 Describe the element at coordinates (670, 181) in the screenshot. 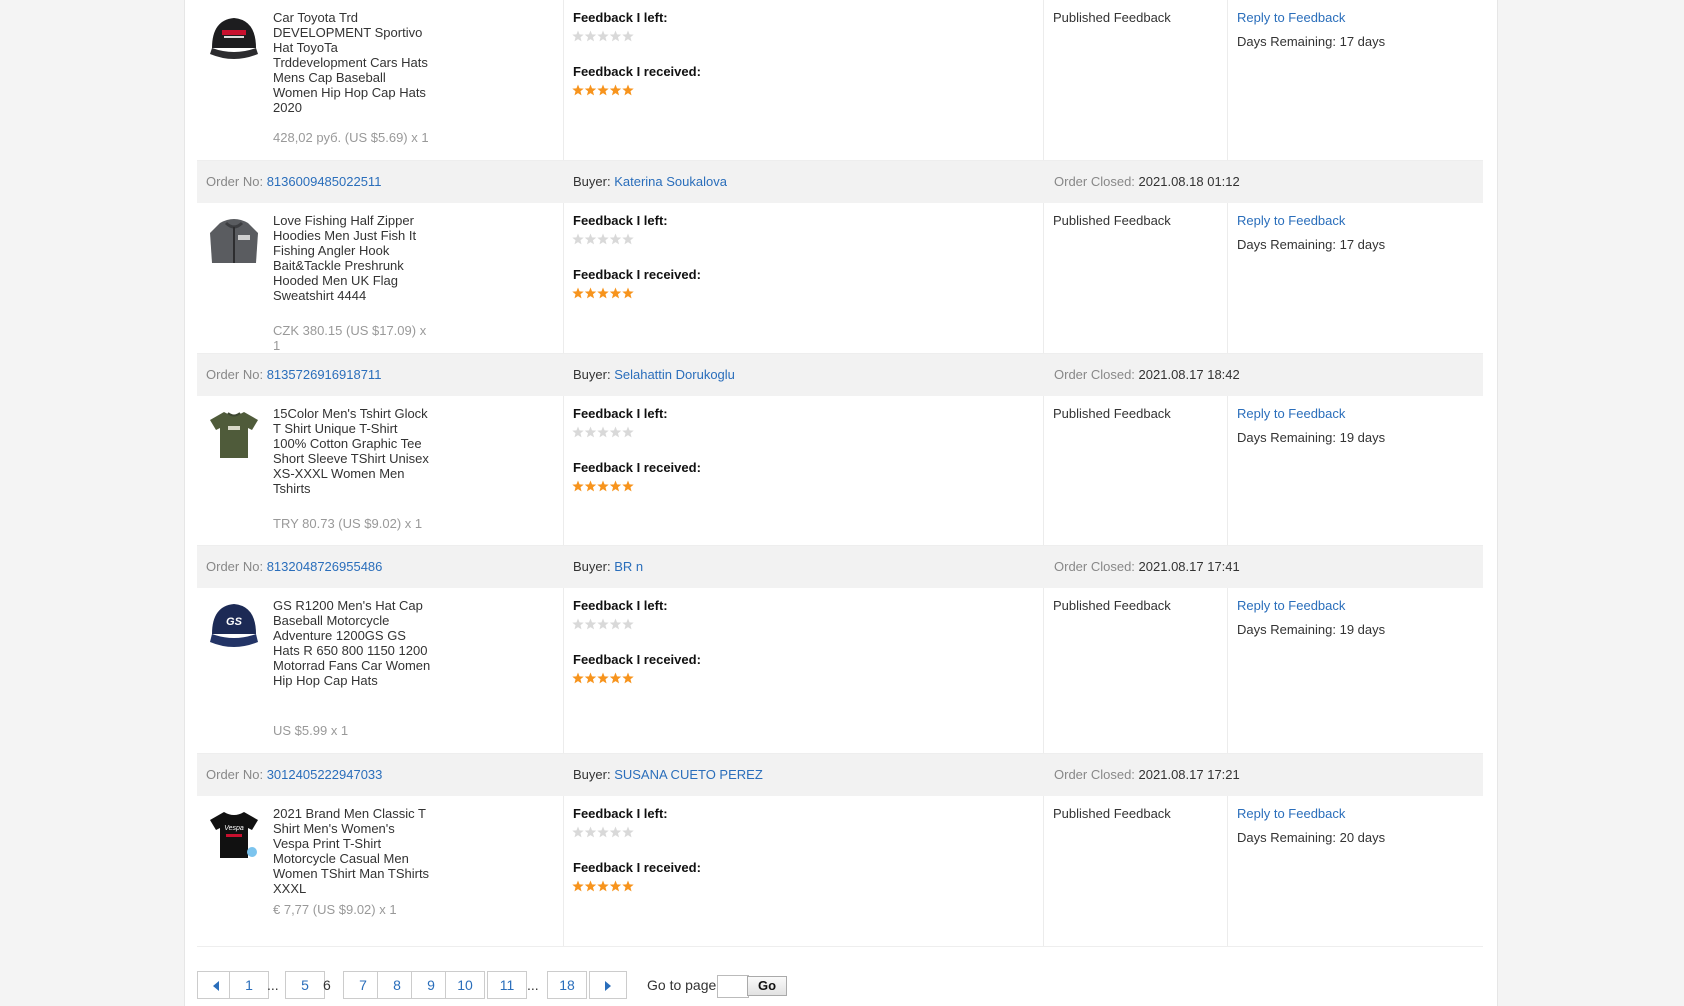

I see `buyer-link: Katerina Soukalova` at that location.